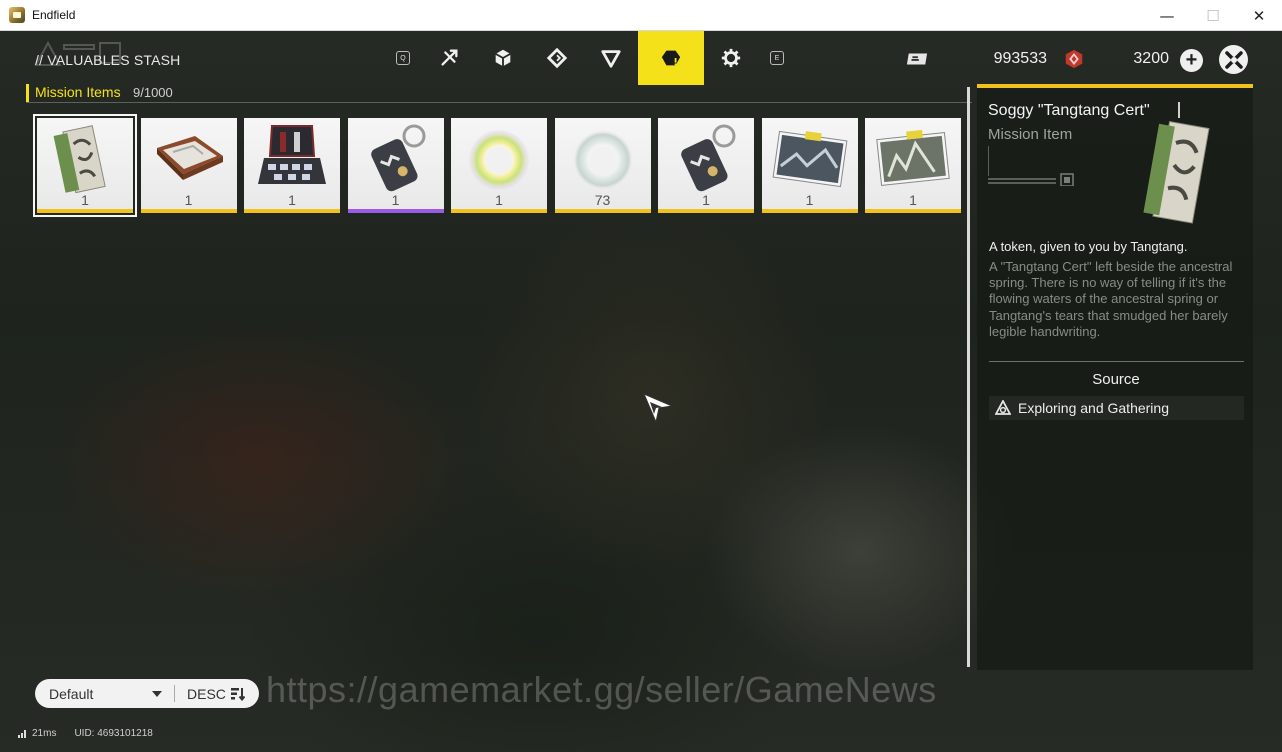 The width and height of the screenshot is (1282, 752). I want to click on open-case-art, so click(292, 154).